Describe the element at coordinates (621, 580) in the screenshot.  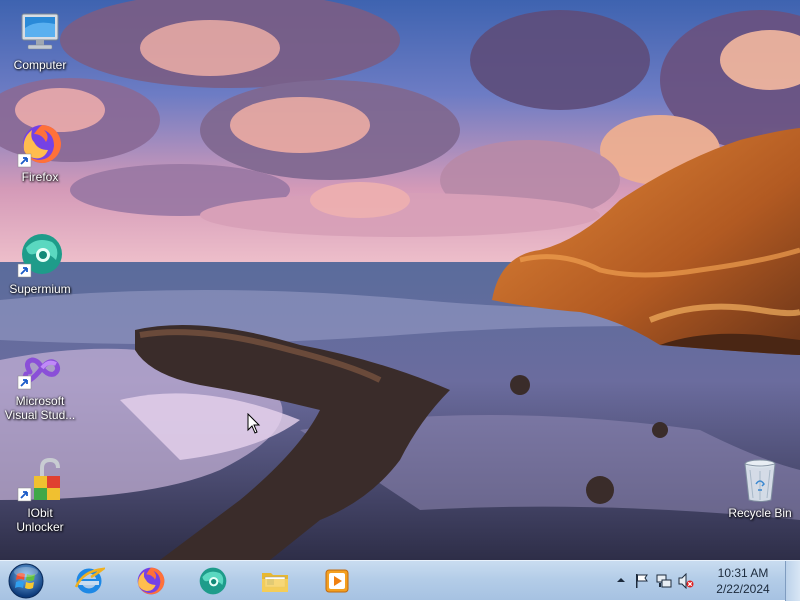
I see `chevron-up-icon` at that location.